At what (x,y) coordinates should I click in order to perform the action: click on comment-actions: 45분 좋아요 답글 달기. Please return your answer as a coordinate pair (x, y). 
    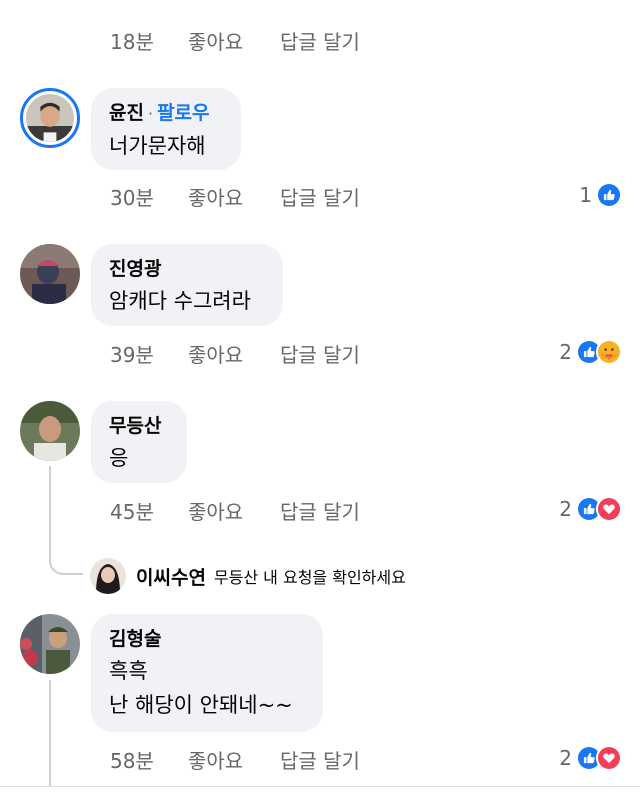
    Looking at the image, I should click on (235, 510).